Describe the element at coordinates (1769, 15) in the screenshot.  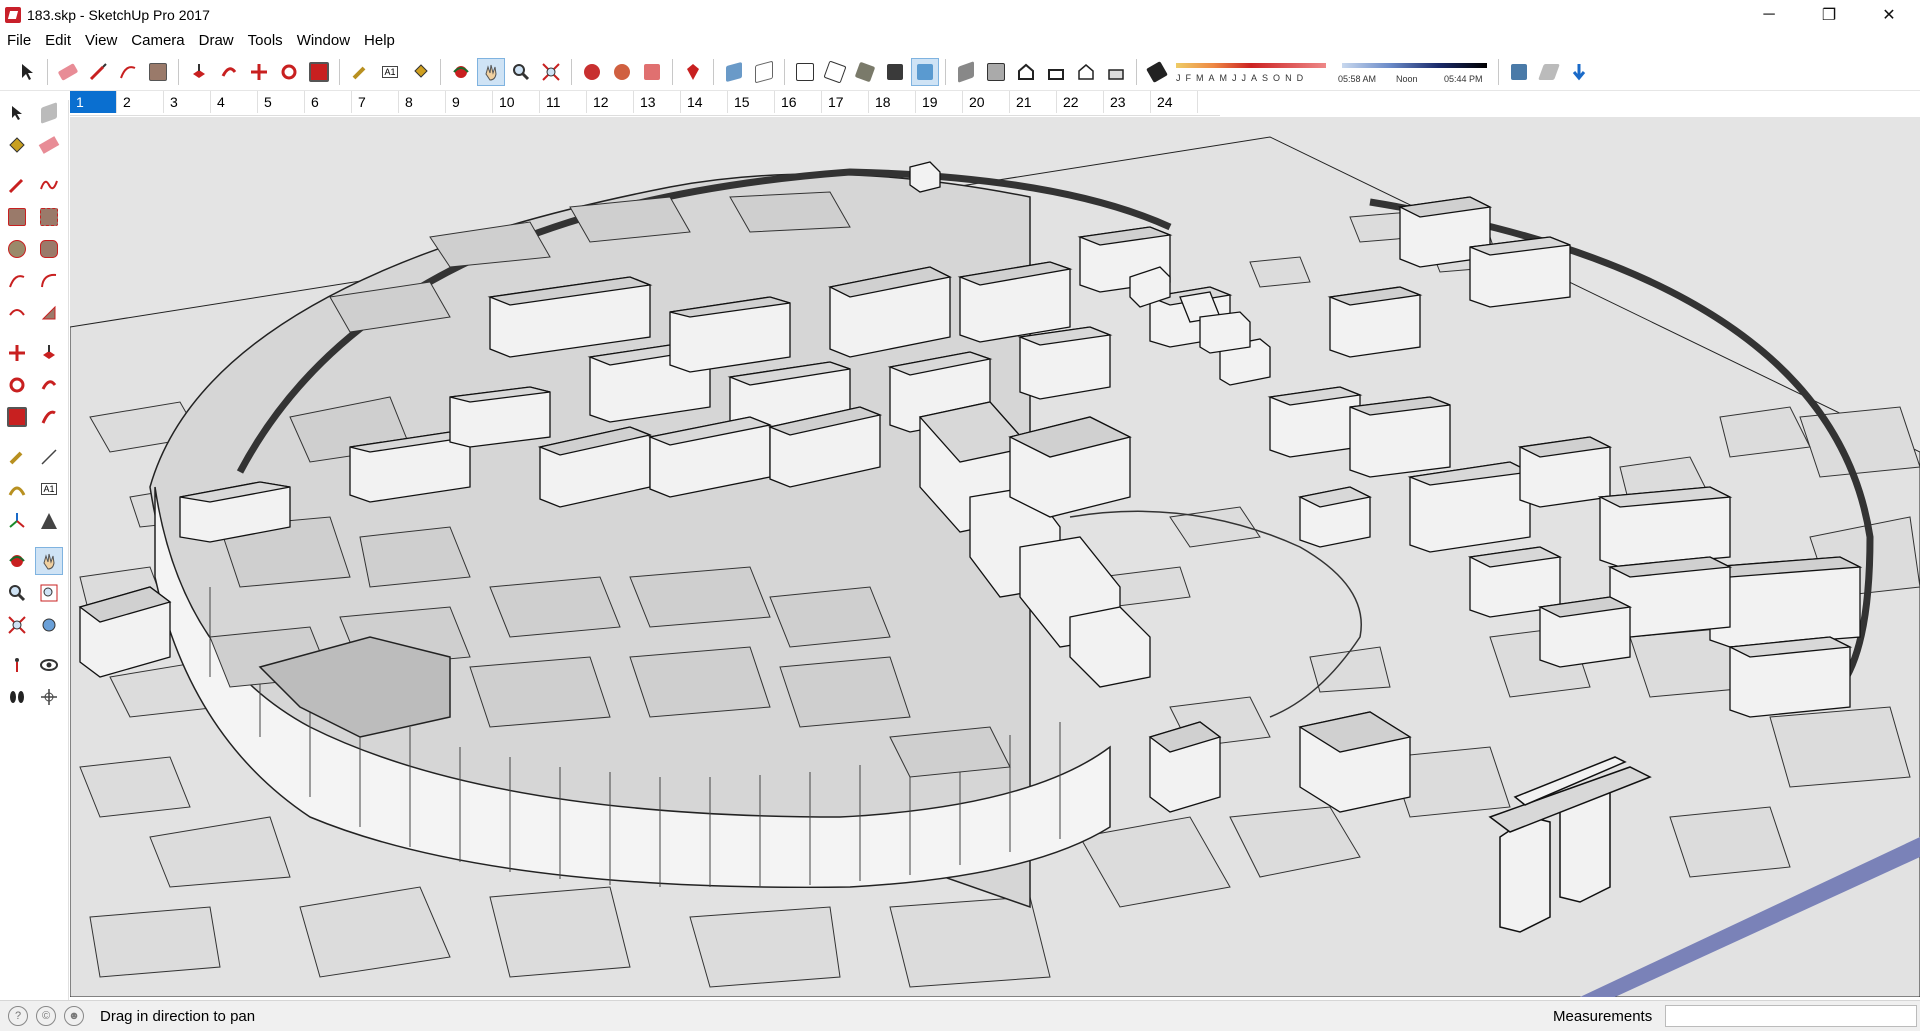
I see `minimize-button: ─` at that location.